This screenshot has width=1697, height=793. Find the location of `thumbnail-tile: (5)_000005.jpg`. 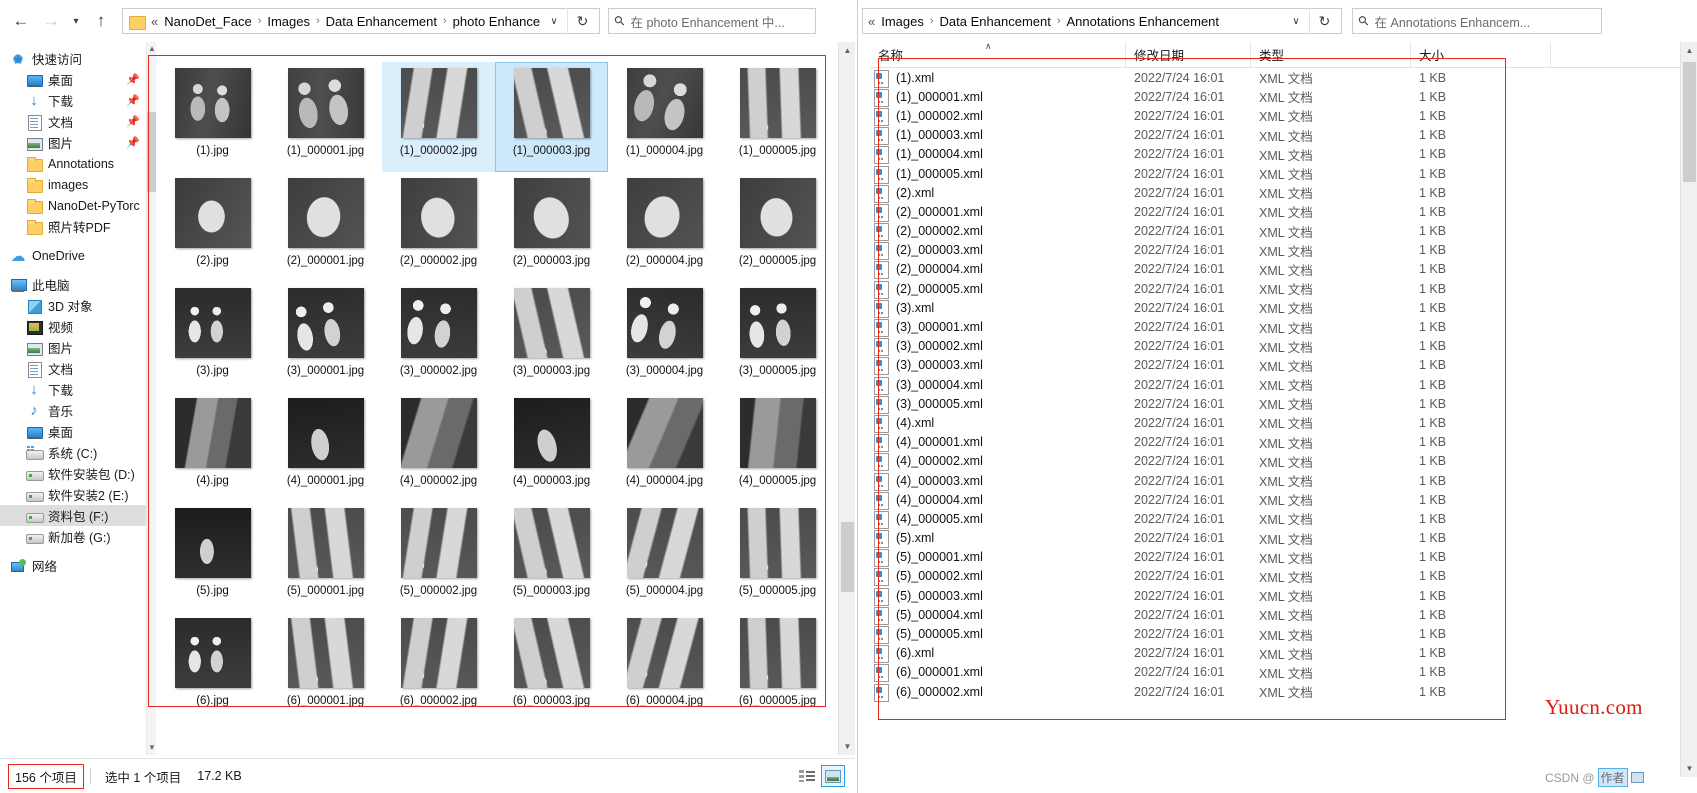

thumbnail-tile: (5)_000005.jpg is located at coordinates (777, 557).